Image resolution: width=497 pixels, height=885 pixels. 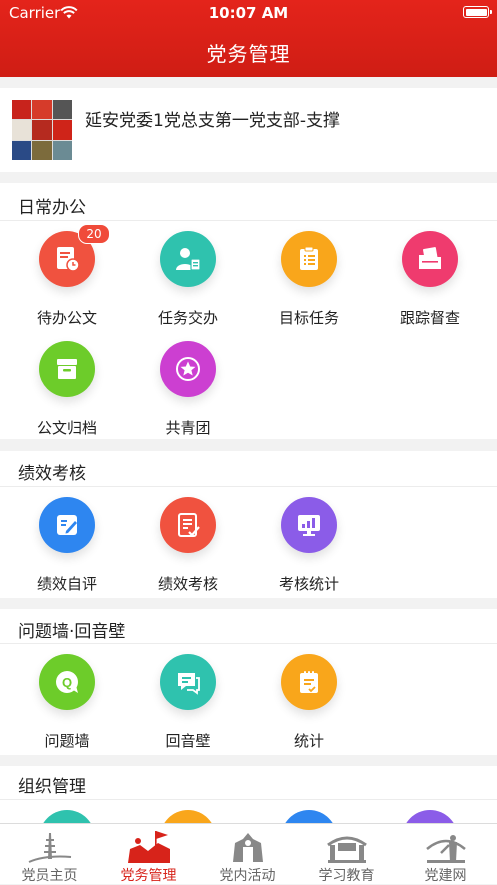 What do you see at coordinates (308, 584) in the screenshot?
I see `item-label: 考核统计` at bounding box center [308, 584].